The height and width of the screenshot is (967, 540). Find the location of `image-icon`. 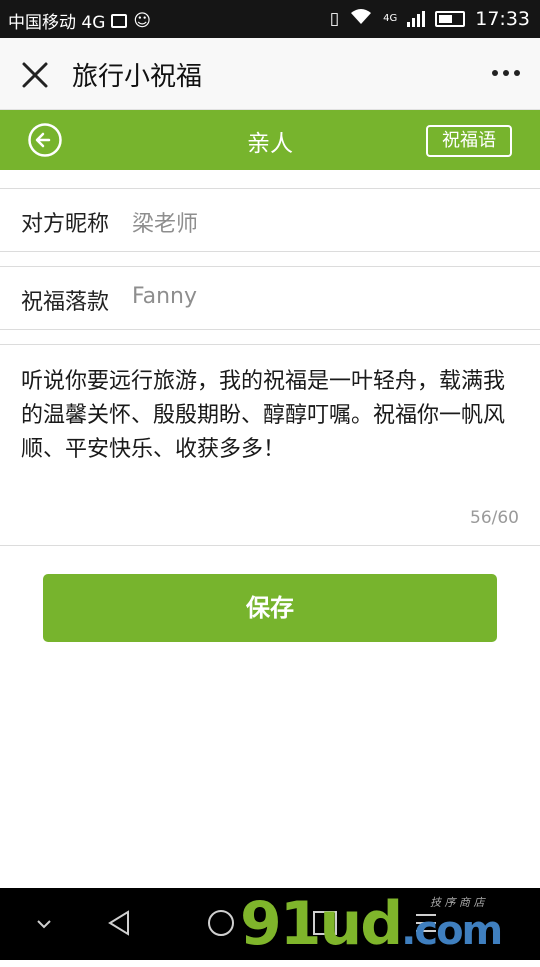

image-icon is located at coordinates (119, 20).